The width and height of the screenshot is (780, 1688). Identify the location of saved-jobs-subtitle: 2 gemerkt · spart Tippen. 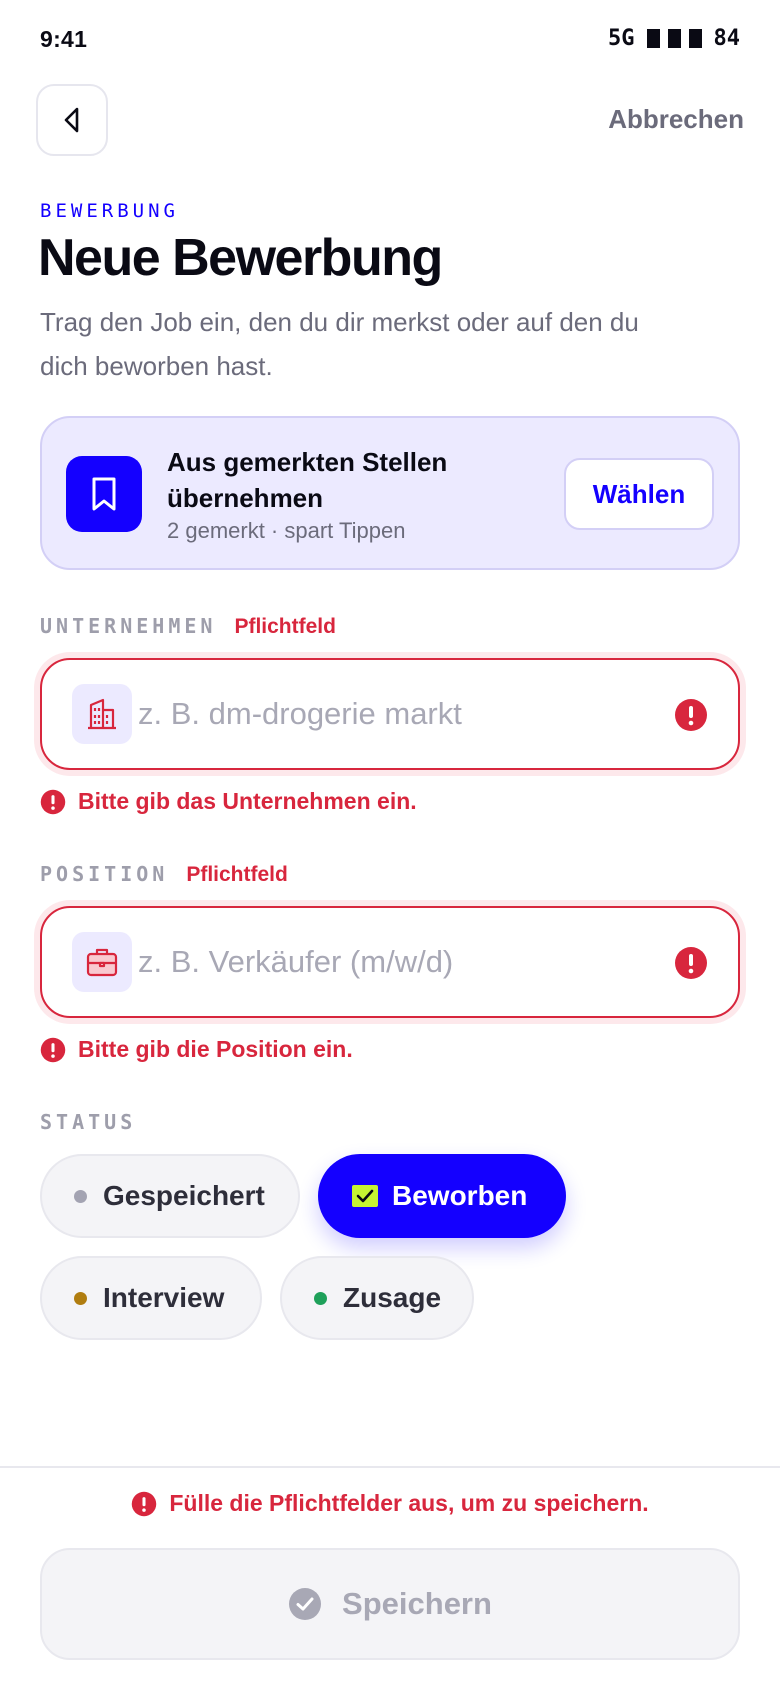
(286, 530).